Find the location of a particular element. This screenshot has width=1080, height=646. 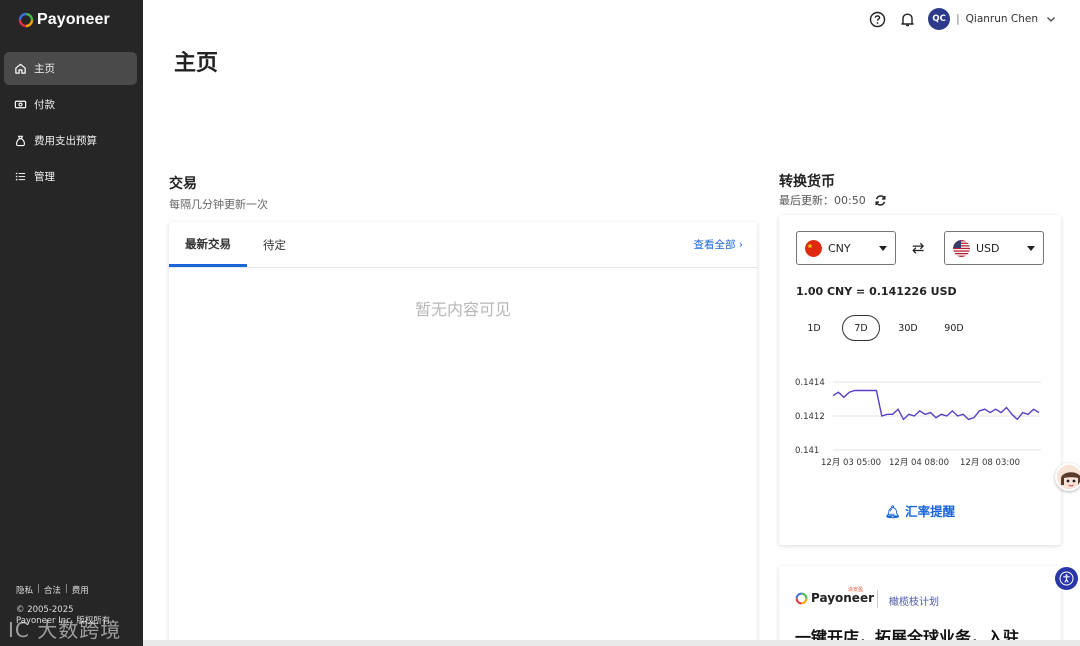

watermark: IC 大数跨境 is located at coordinates (65, 630).